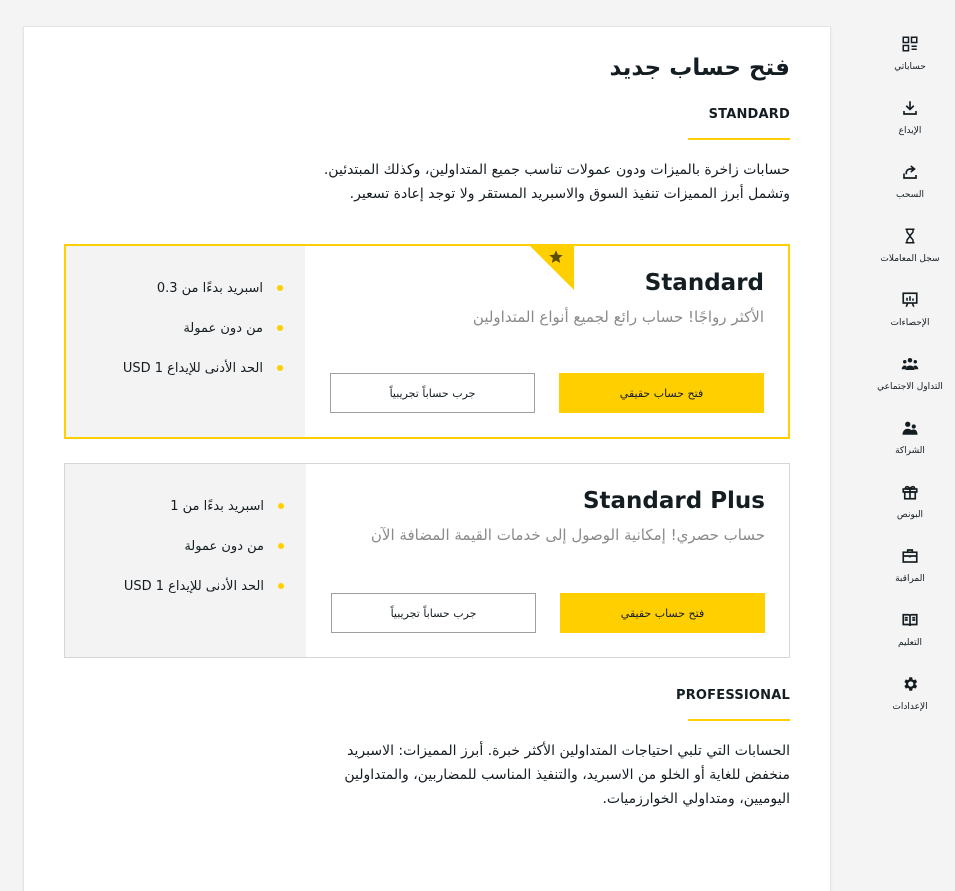 The width and height of the screenshot is (955, 891). Describe the element at coordinates (910, 195) in the screenshot. I see `sidebar-item-label: السحب` at that location.